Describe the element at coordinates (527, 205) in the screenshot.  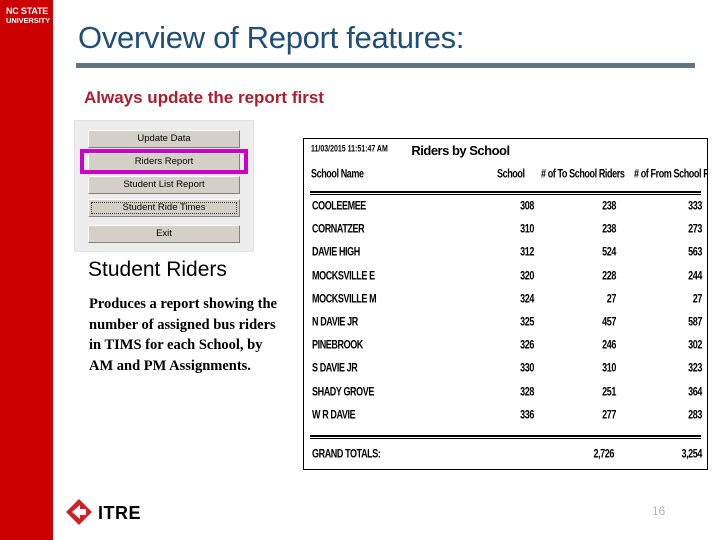
I see `cell-school-code: 308` at that location.